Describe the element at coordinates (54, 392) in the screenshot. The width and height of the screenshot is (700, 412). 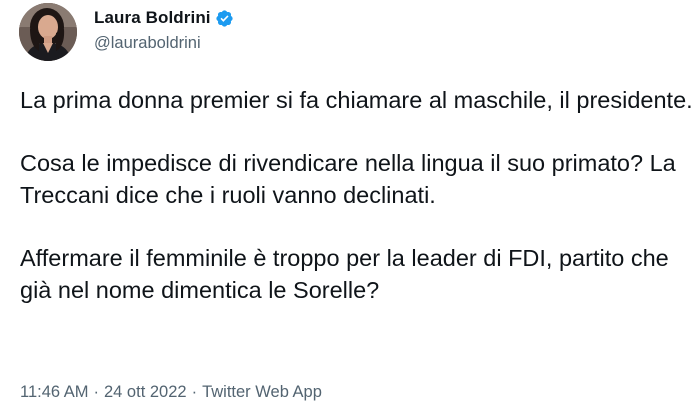
I see `tweet-time: 11:46 AM` at that location.